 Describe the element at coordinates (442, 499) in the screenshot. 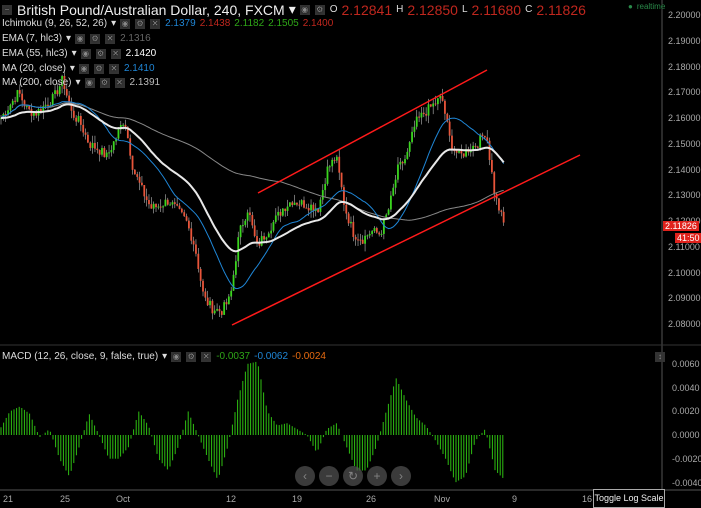

I see `time-tick: Nov` at that location.